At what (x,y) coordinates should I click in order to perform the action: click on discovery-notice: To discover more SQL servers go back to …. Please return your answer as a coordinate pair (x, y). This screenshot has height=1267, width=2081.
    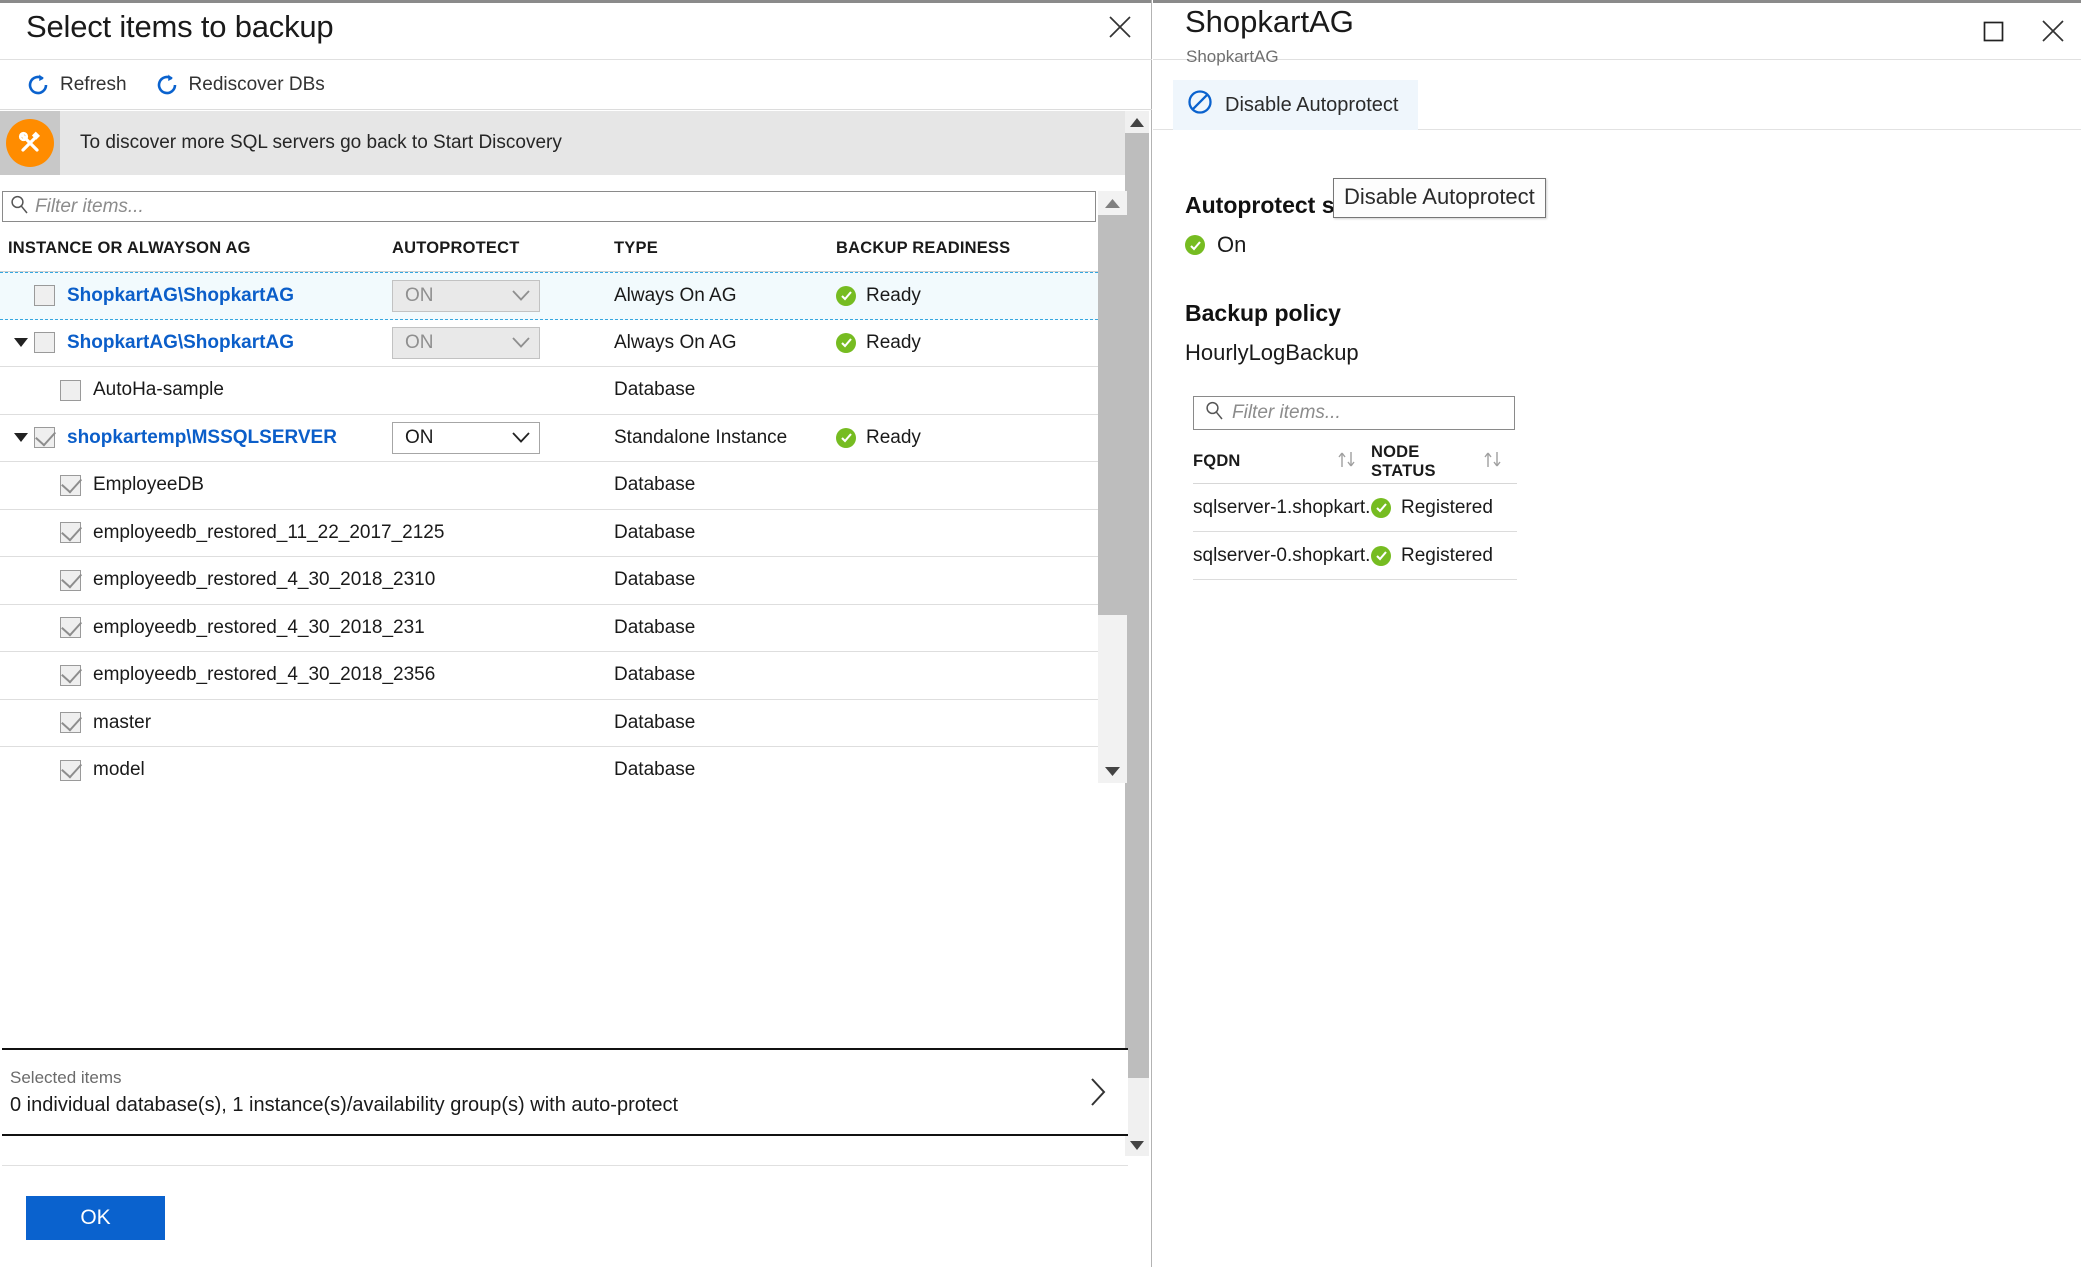
    Looking at the image, I should click on (563, 143).